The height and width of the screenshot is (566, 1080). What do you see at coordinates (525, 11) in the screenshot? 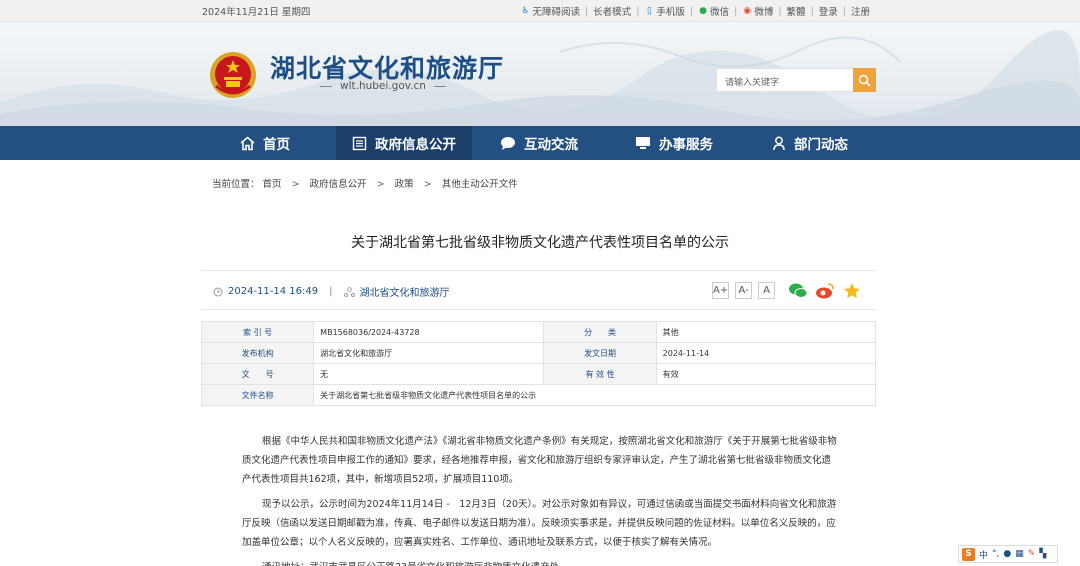
I see `accessibility-icon: ♿` at bounding box center [525, 11].